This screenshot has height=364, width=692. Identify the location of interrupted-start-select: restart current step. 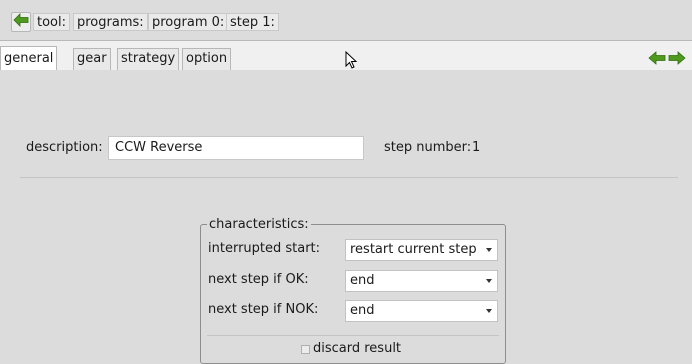
(421, 250).